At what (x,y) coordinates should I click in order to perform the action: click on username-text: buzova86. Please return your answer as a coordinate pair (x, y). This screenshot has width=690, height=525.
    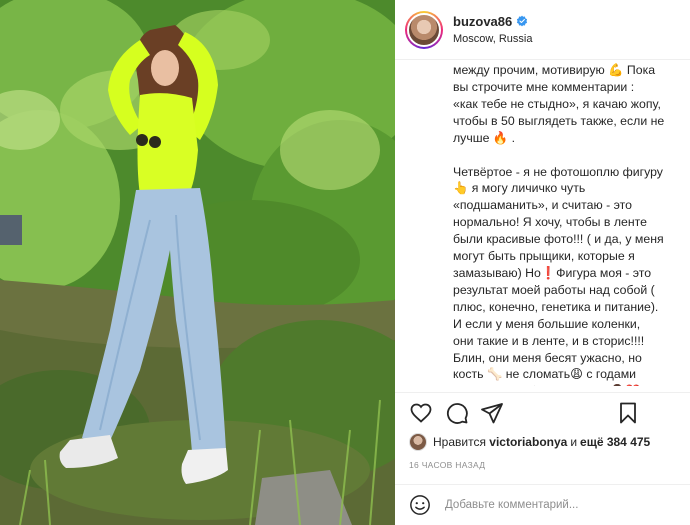
    Looking at the image, I should click on (482, 21).